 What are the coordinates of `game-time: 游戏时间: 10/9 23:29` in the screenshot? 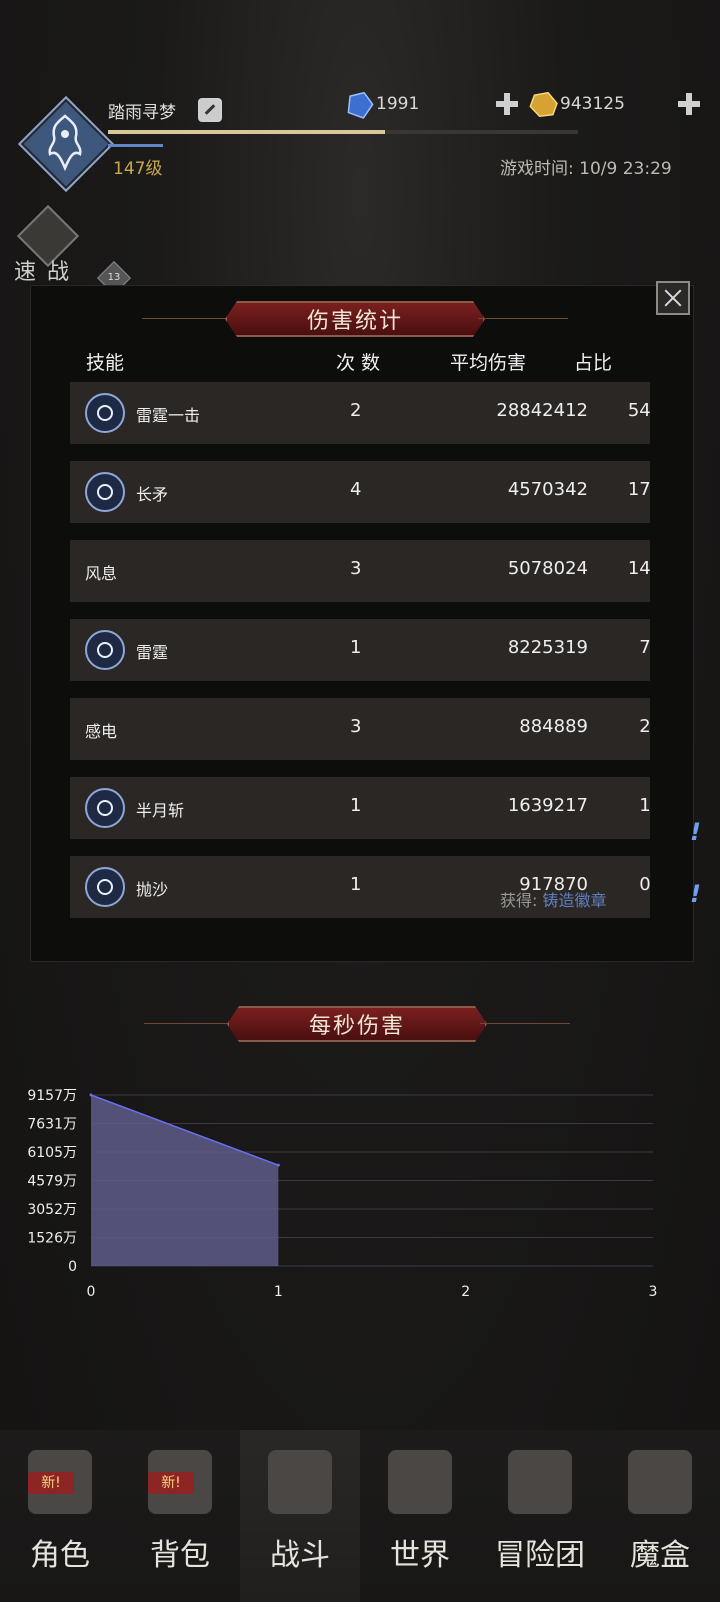 It's located at (586, 169).